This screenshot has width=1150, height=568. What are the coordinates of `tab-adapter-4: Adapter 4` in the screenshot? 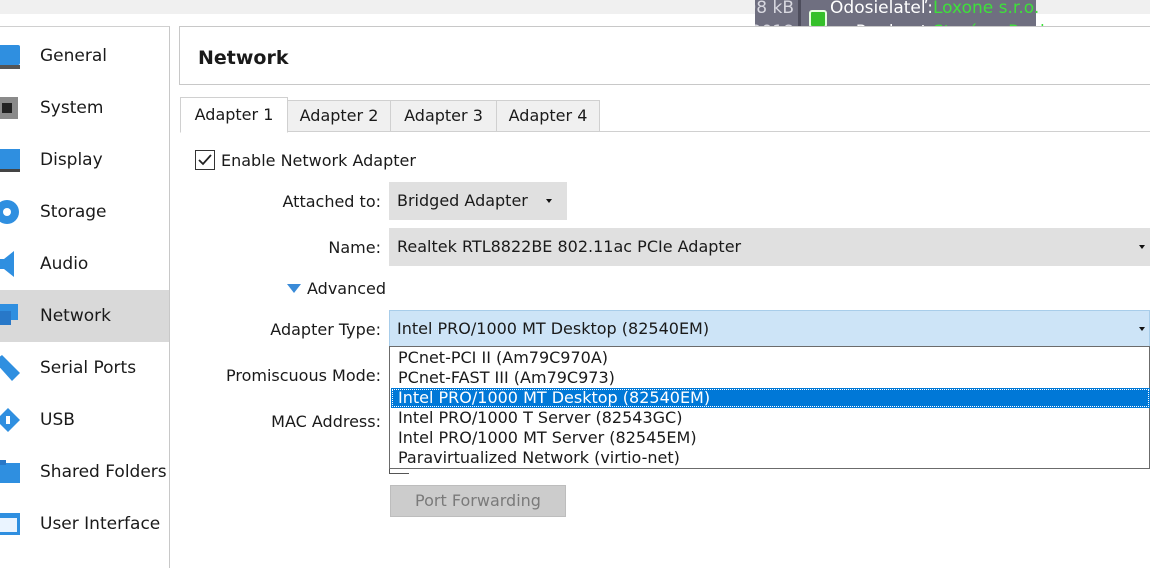 It's located at (548, 116).